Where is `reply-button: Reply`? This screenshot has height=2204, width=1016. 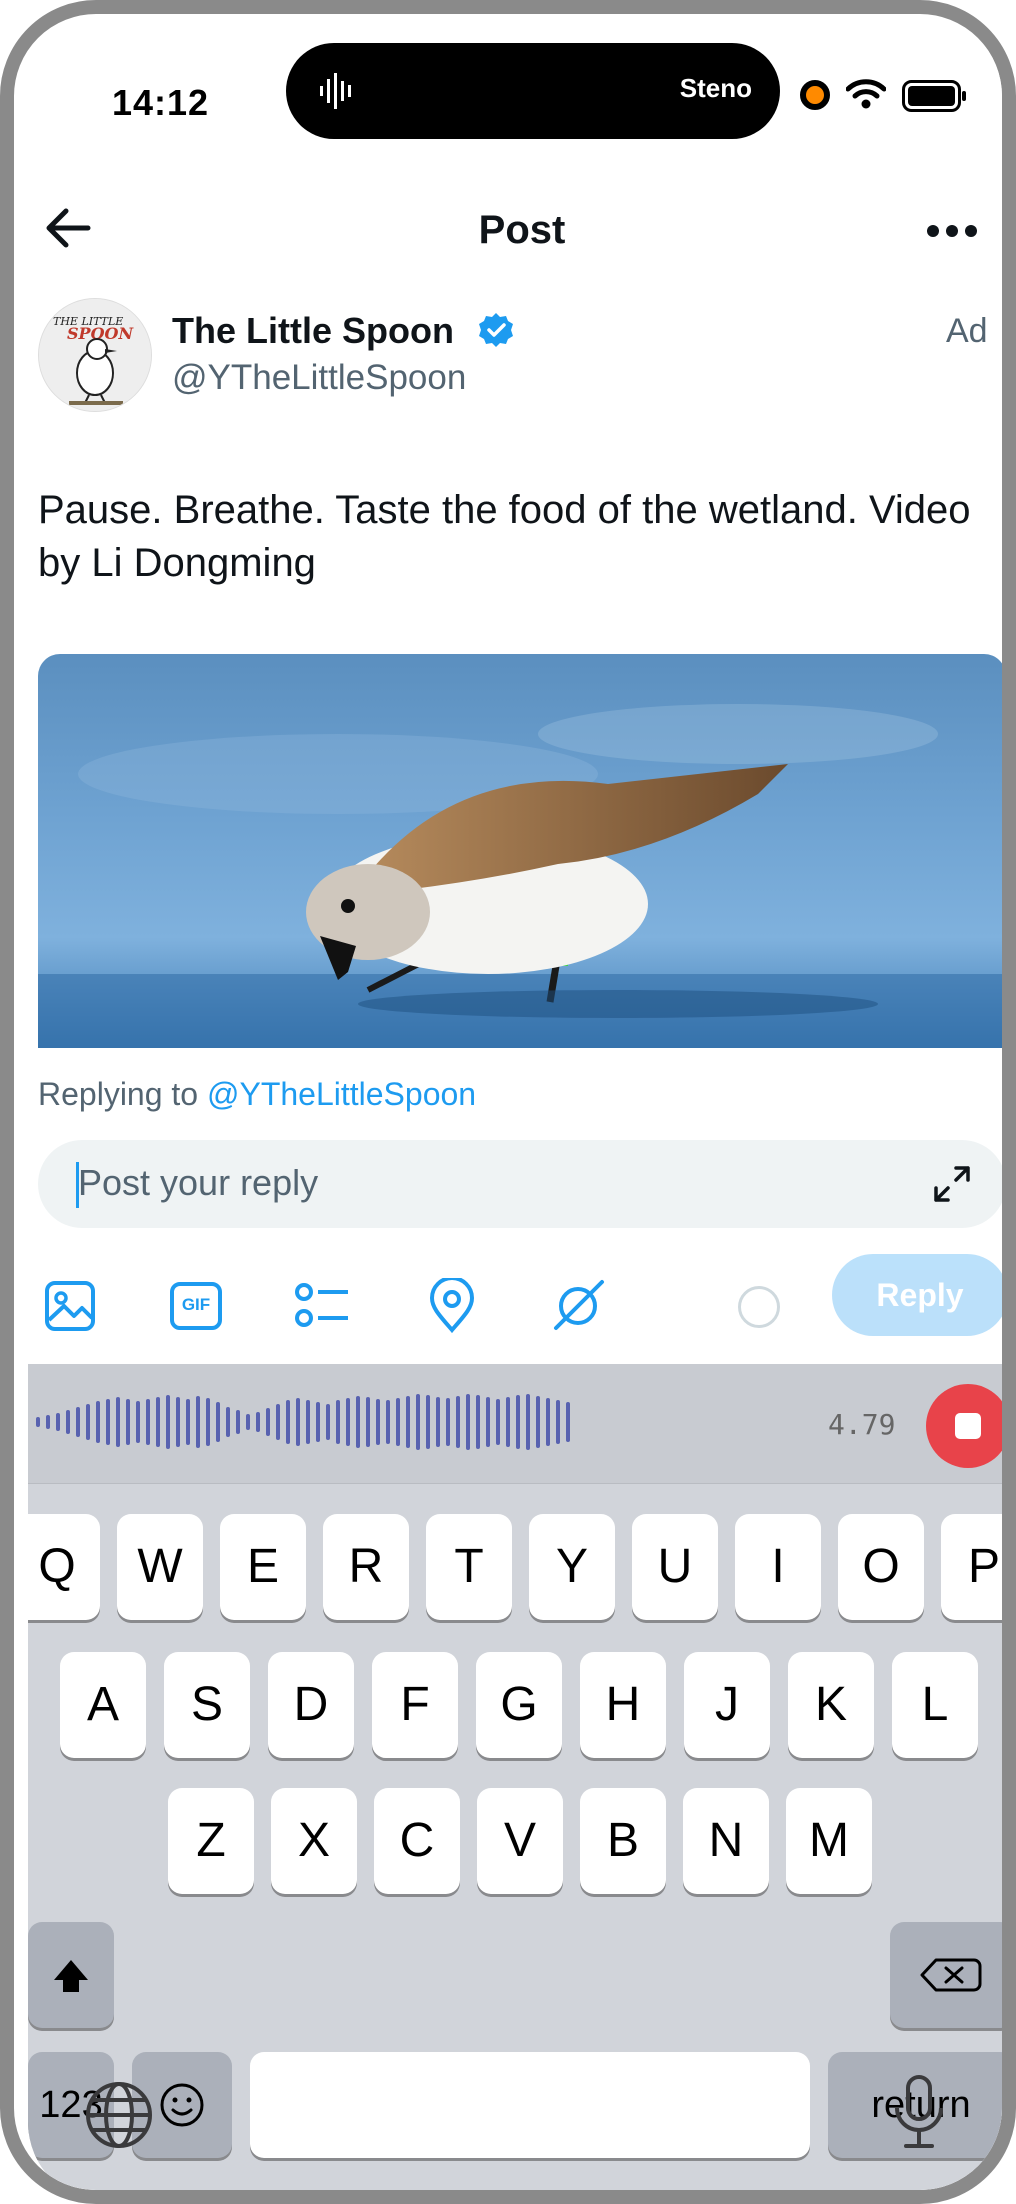
reply-button: Reply is located at coordinates (917, 1295).